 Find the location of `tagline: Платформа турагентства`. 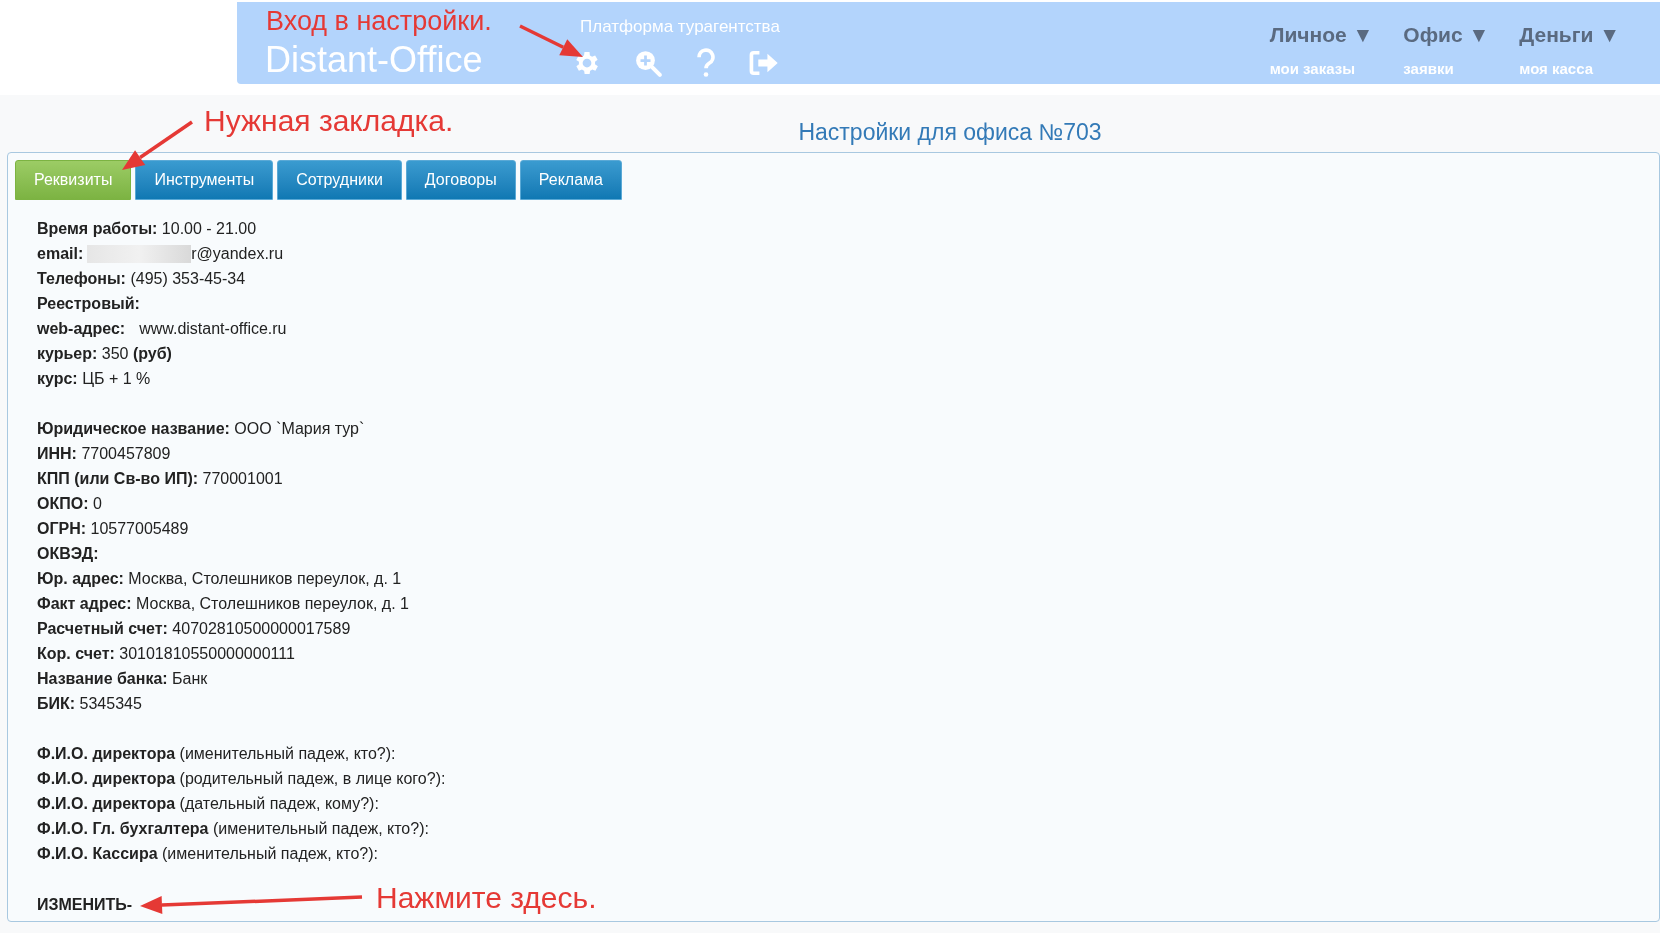

tagline: Платформа турагентства is located at coordinates (680, 27).